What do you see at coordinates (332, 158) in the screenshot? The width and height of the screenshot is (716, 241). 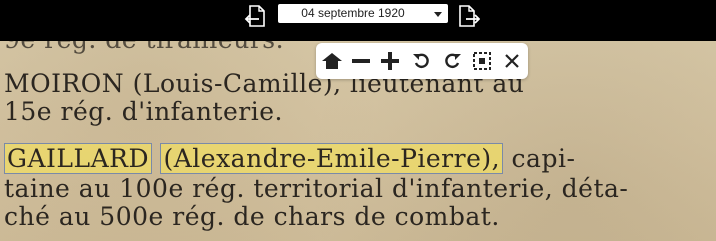 I see `highlighted-given-names: (Alexandre-Emile-Pierre),` at bounding box center [332, 158].